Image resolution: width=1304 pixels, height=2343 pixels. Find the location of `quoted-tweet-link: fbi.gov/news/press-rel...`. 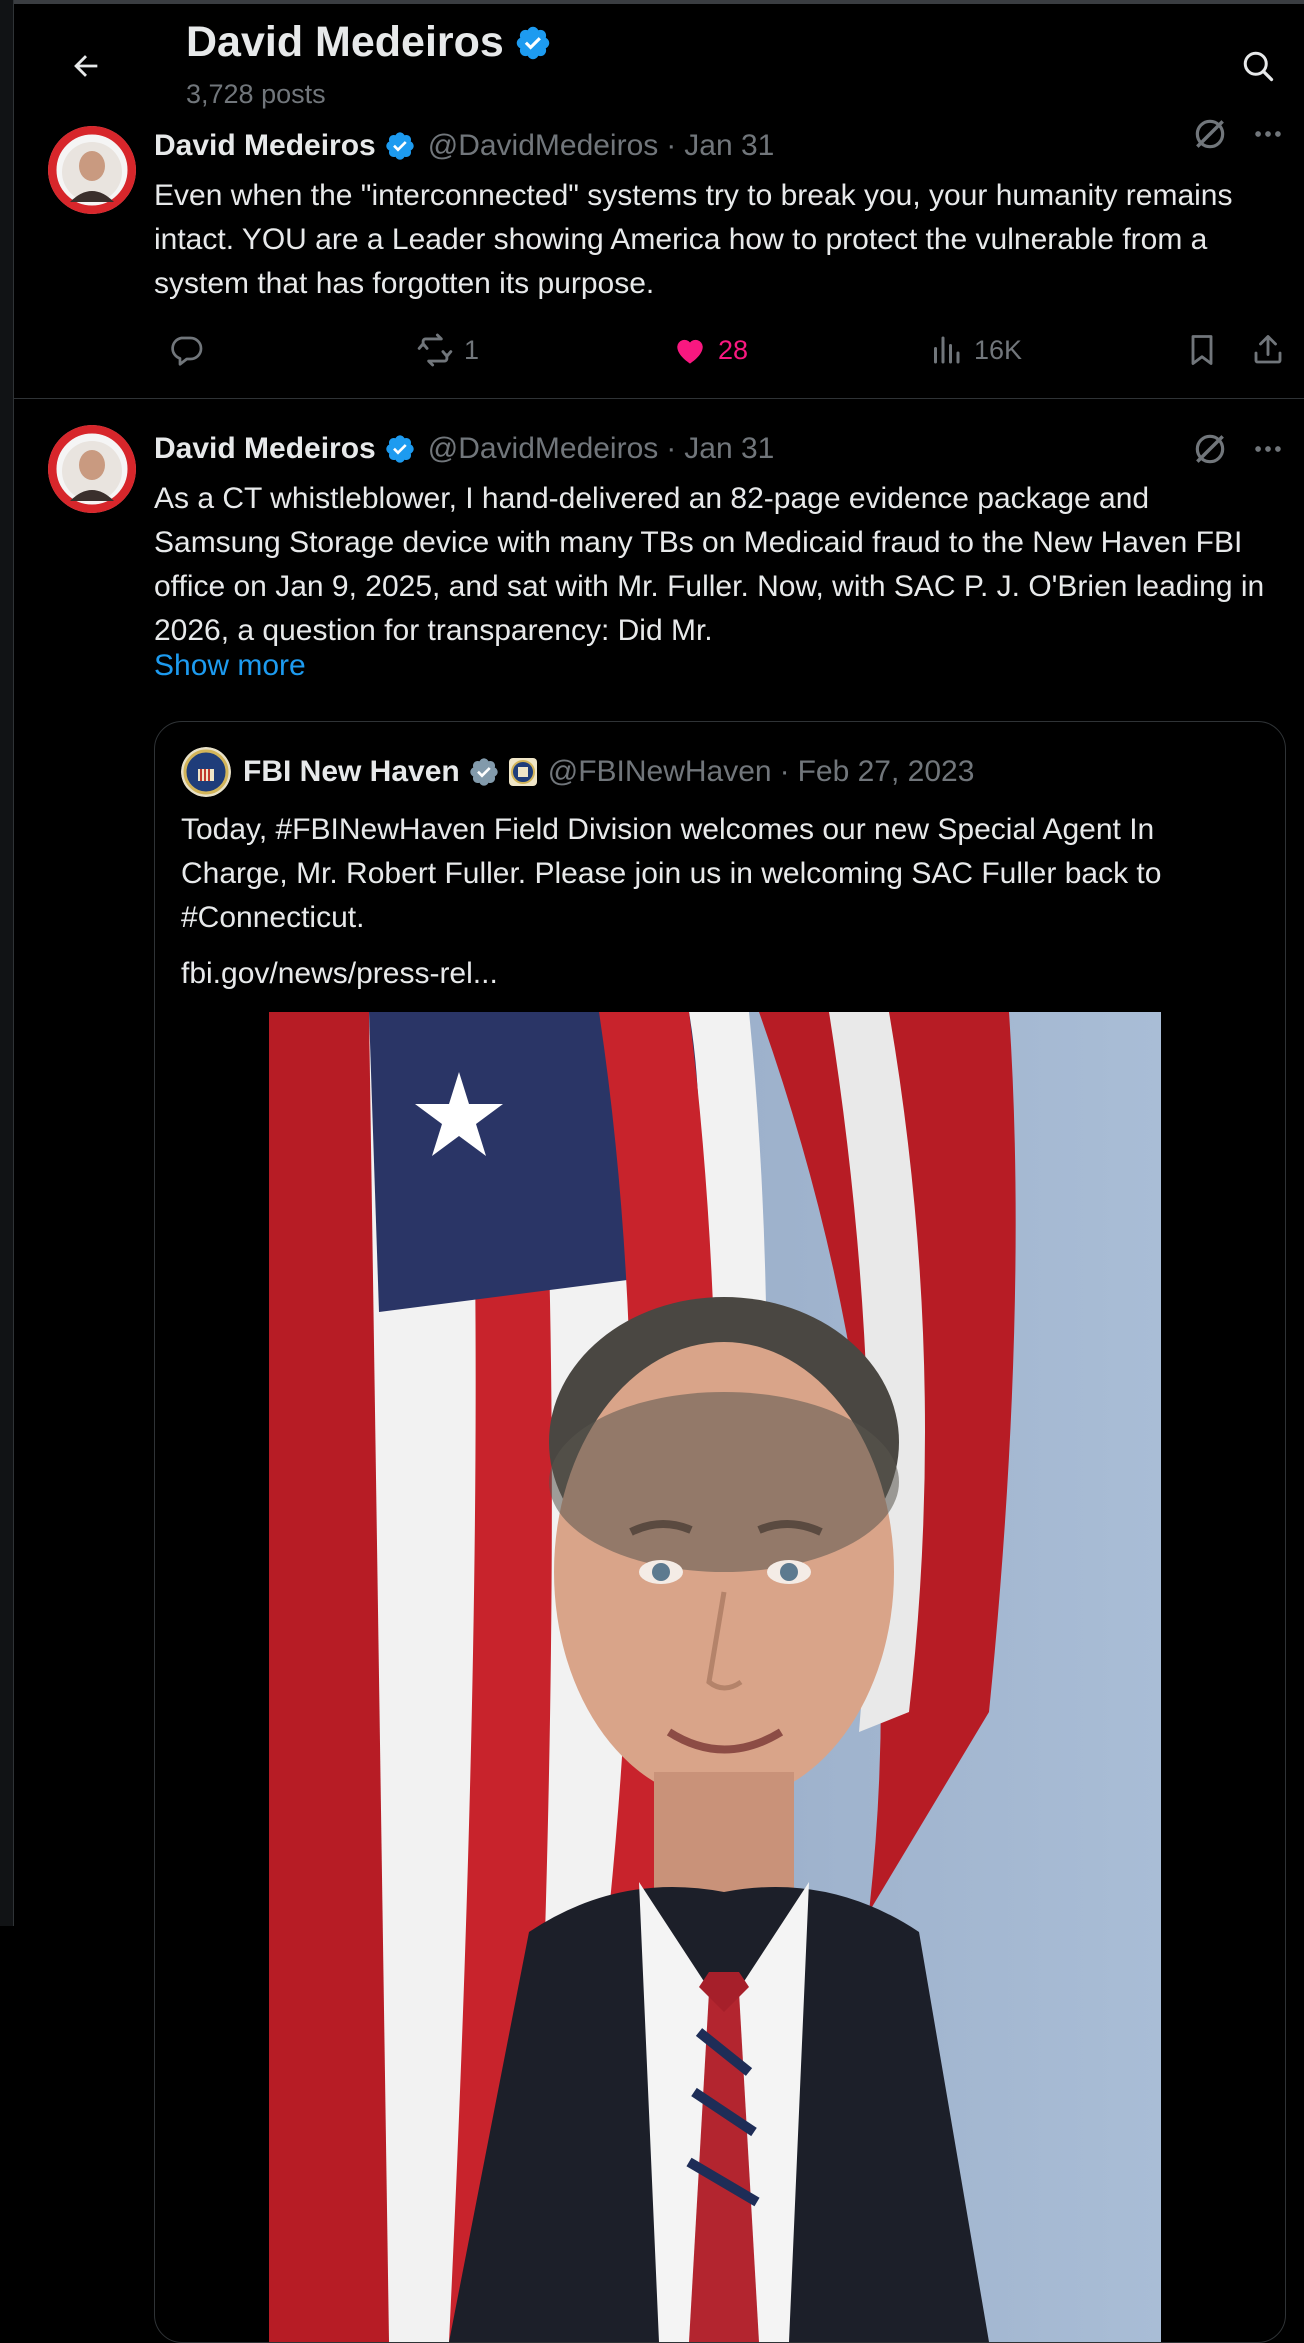

quoted-tweet-link: fbi.gov/news/press-rel... is located at coordinates (339, 974).